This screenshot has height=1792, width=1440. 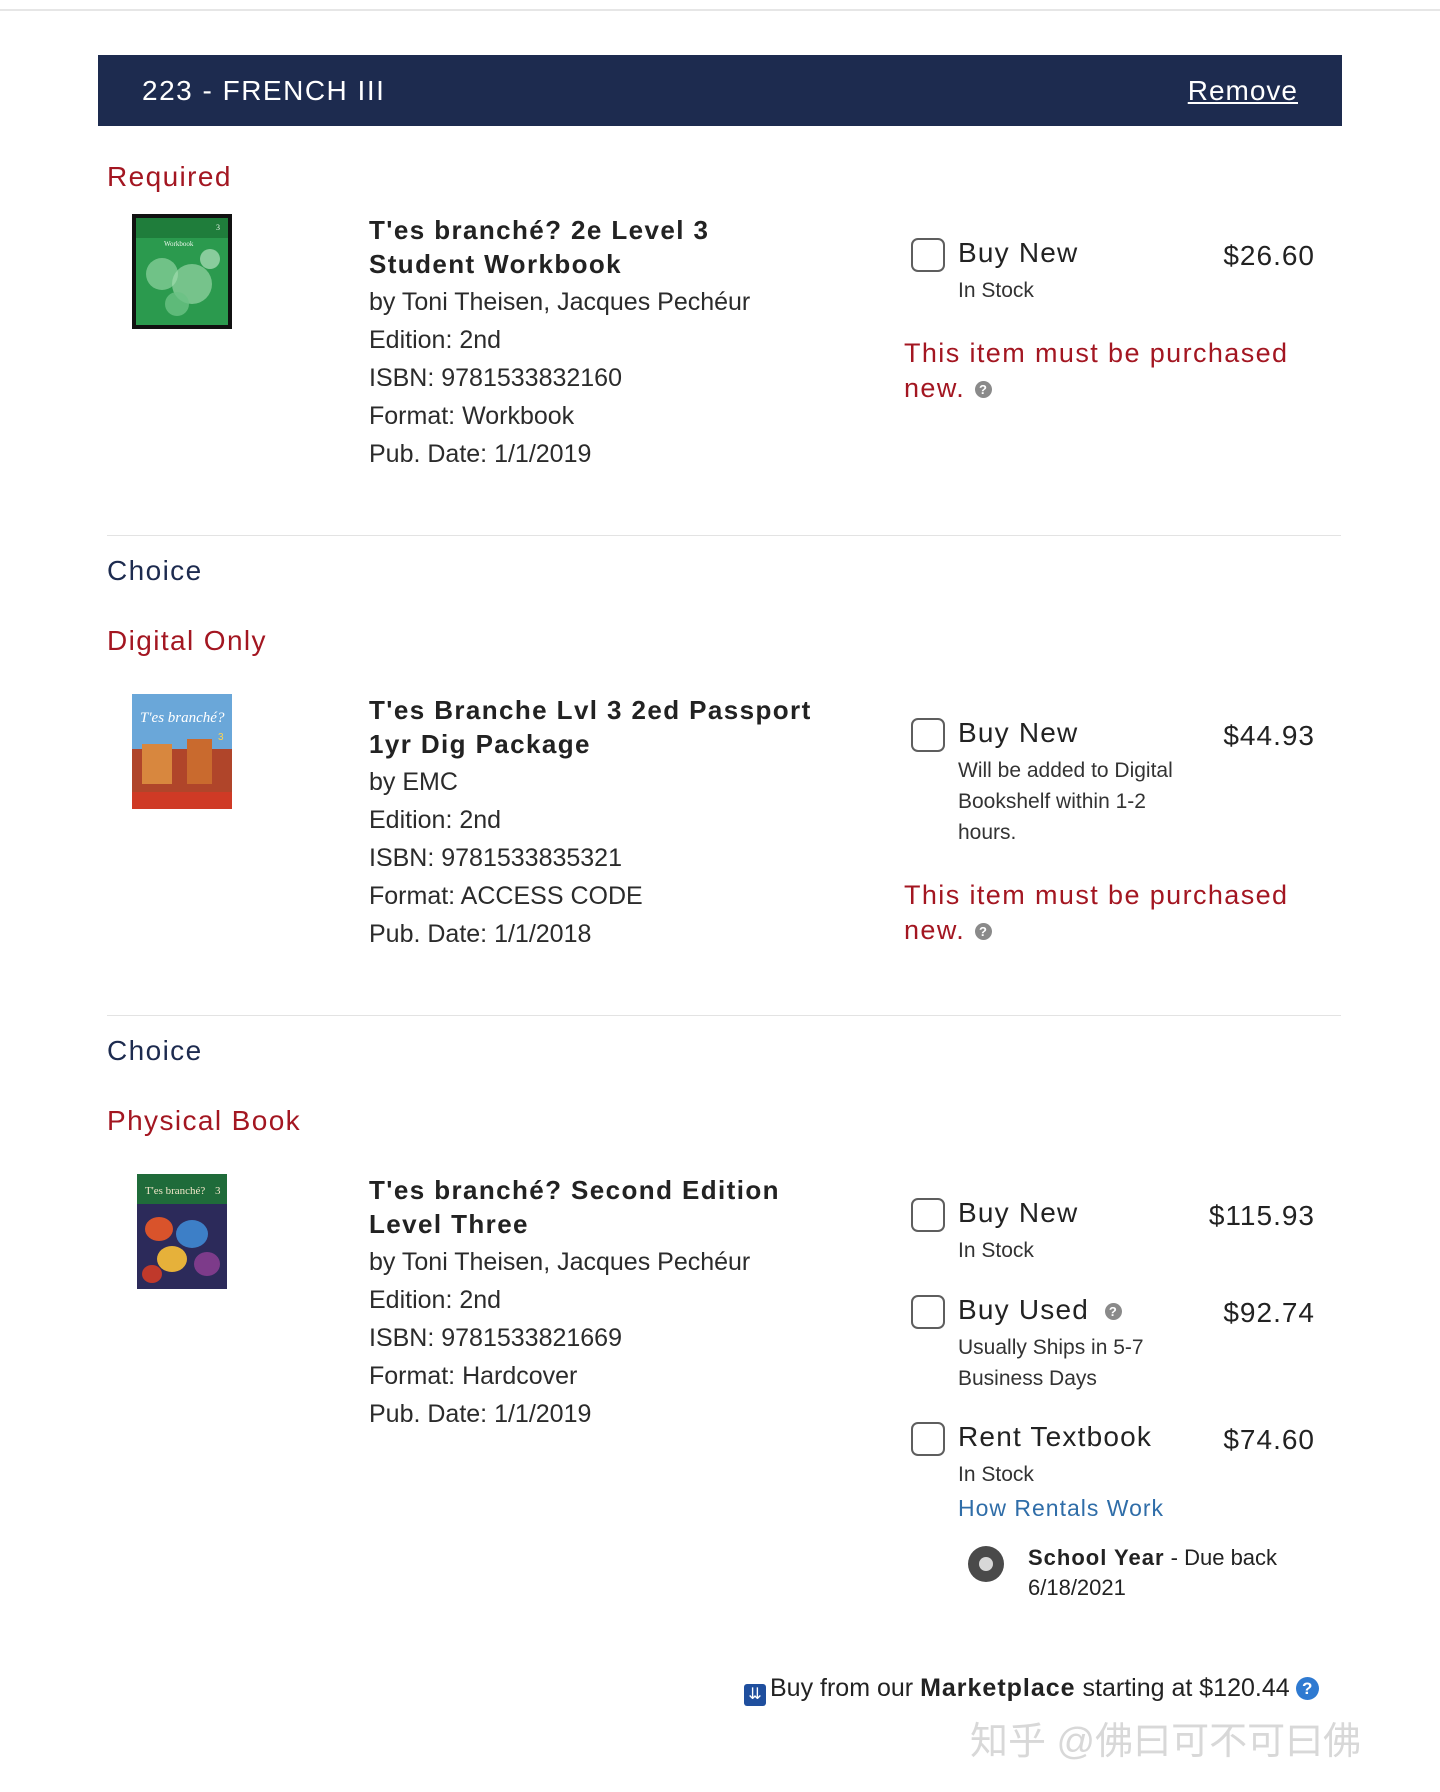 What do you see at coordinates (720, 10) in the screenshot?
I see `top-divider` at bounding box center [720, 10].